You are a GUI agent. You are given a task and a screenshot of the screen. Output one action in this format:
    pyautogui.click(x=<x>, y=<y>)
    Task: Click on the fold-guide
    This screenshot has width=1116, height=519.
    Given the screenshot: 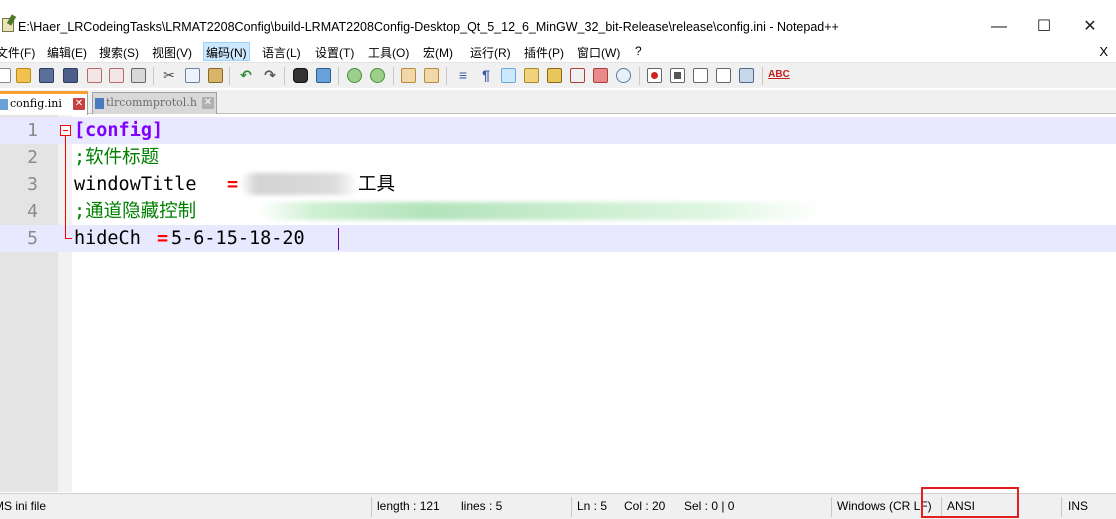 What is the action you would take?
    pyautogui.click(x=65, y=187)
    